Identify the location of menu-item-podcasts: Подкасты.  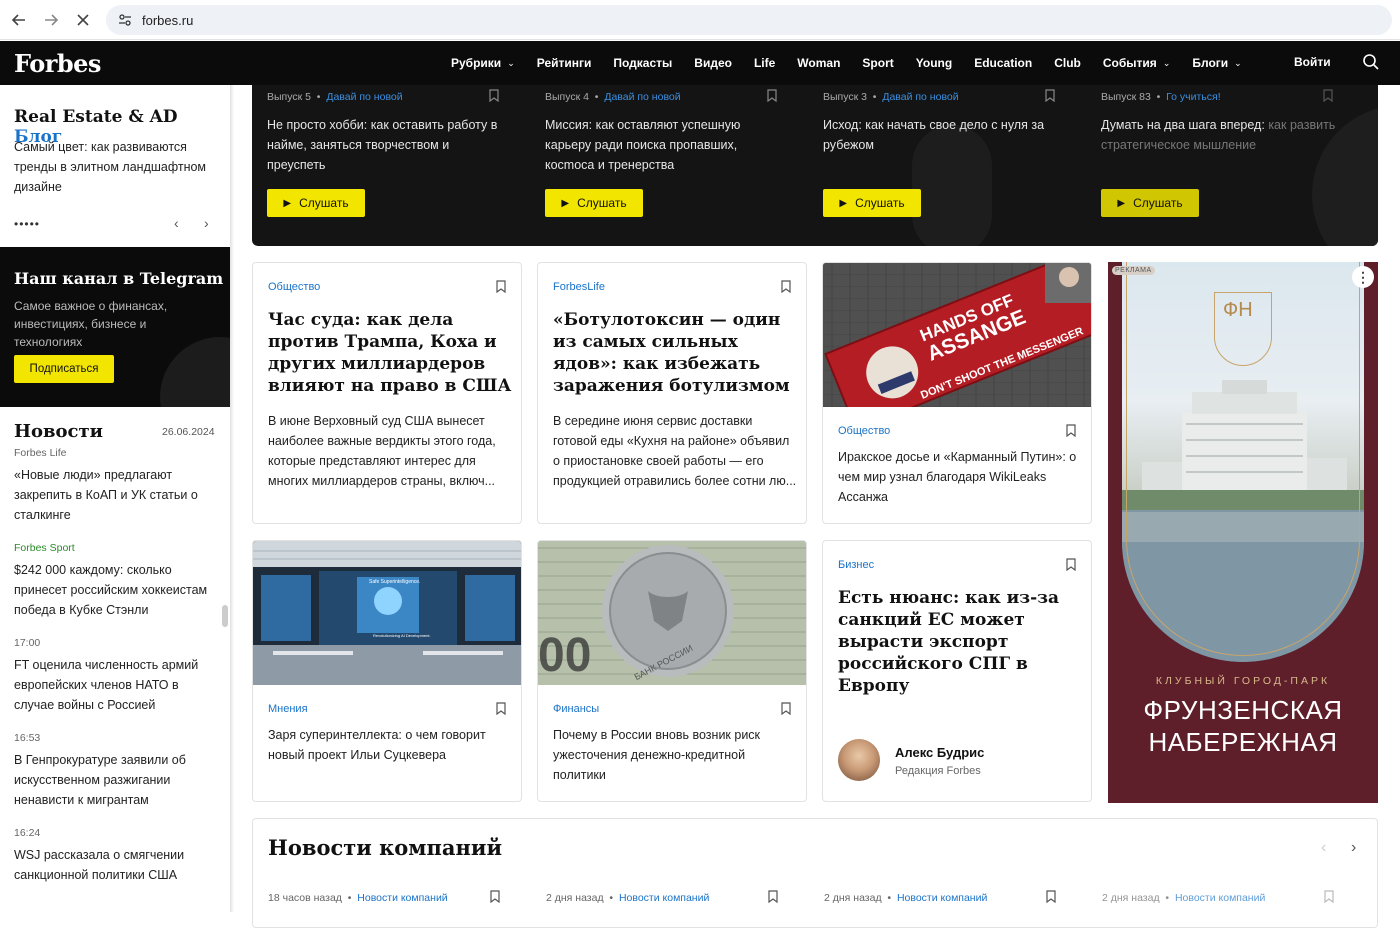
(642, 63).